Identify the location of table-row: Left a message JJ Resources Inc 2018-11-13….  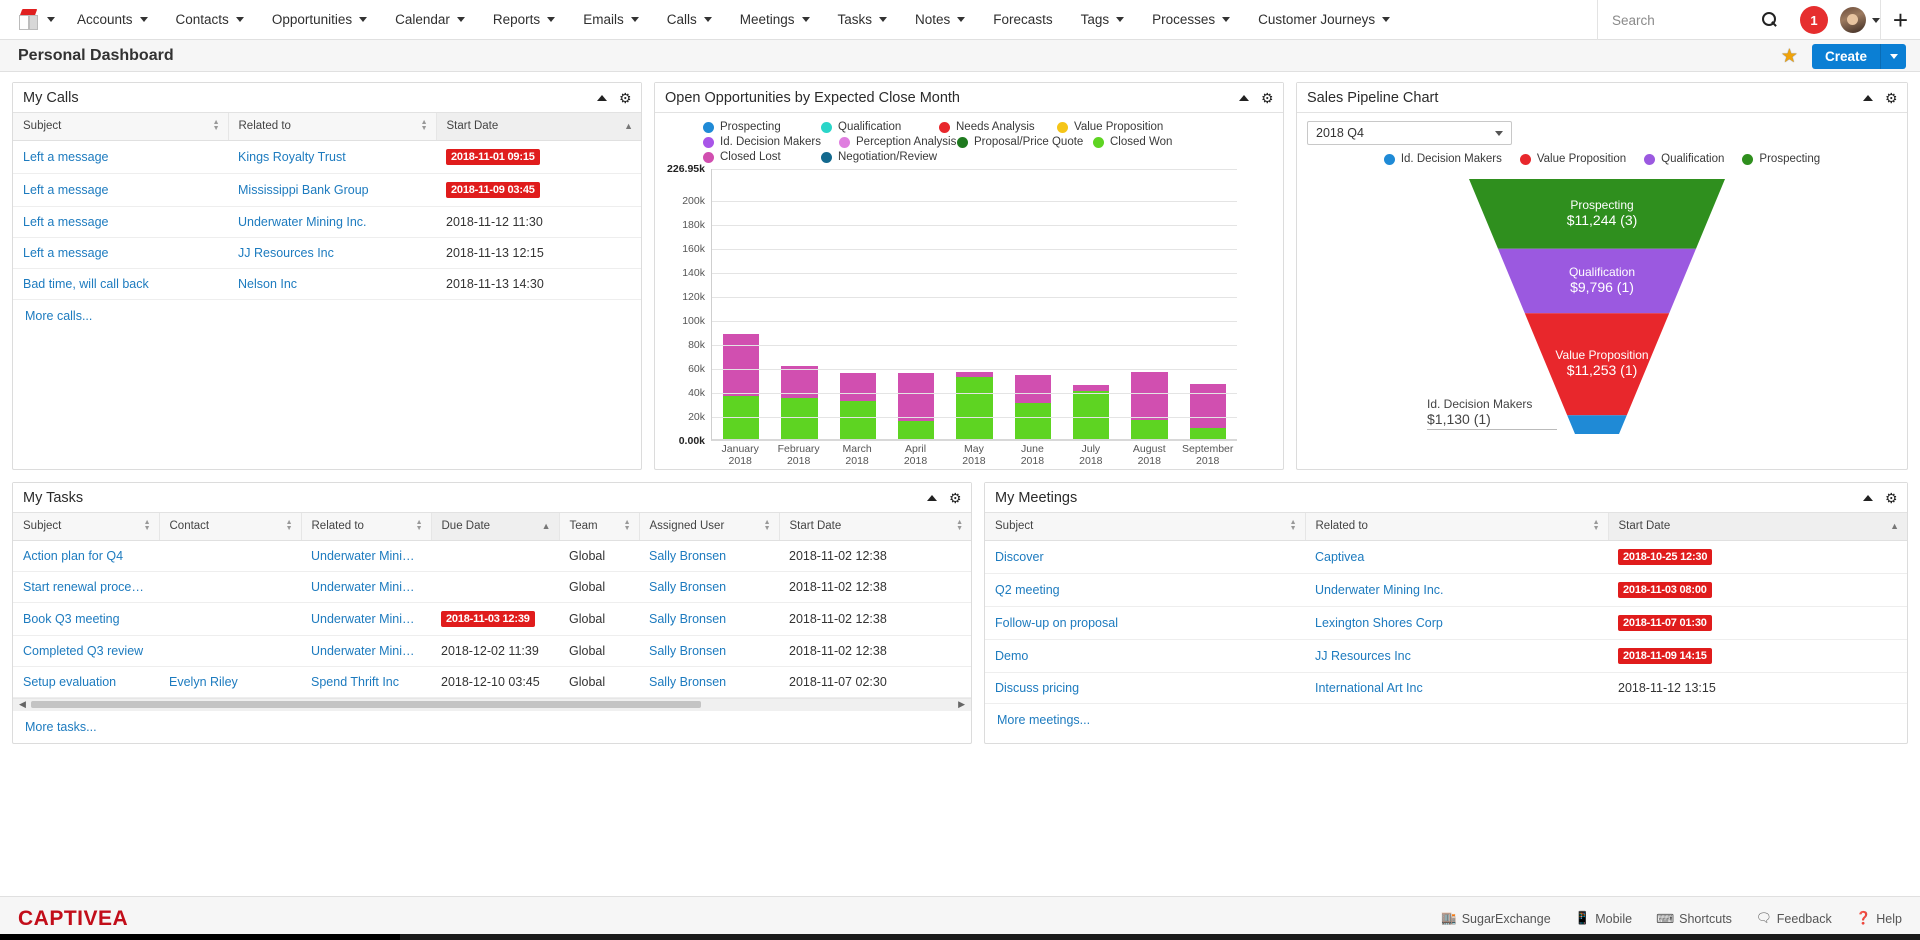
(327, 253).